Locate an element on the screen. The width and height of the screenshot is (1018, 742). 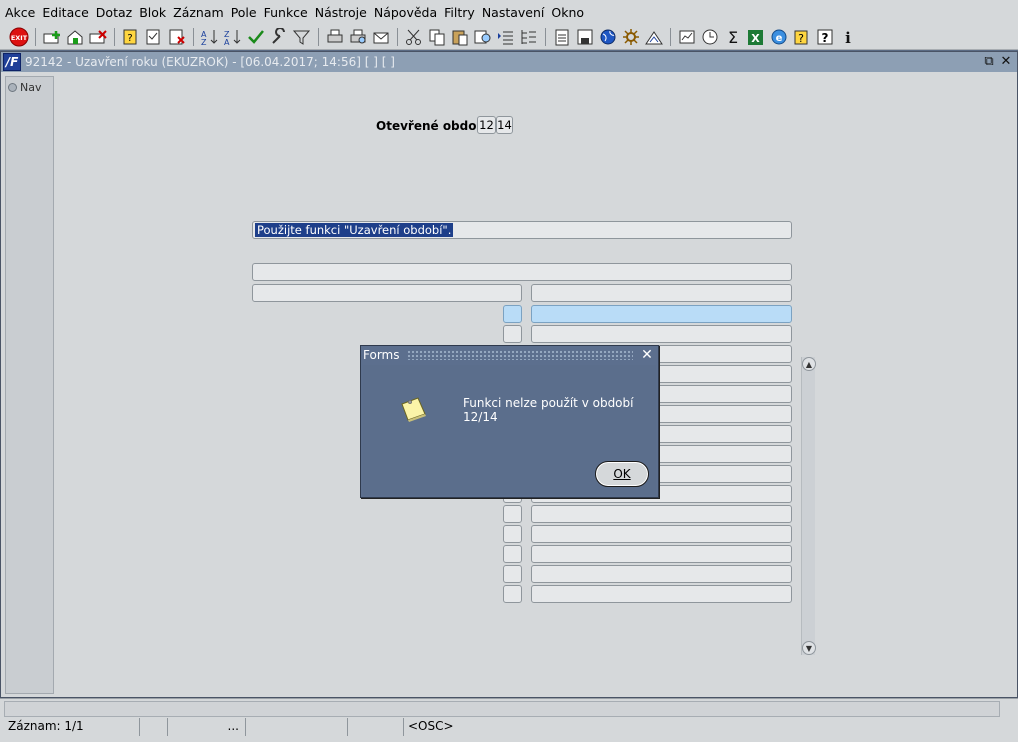
query-icon: ? is located at coordinates (131, 37).